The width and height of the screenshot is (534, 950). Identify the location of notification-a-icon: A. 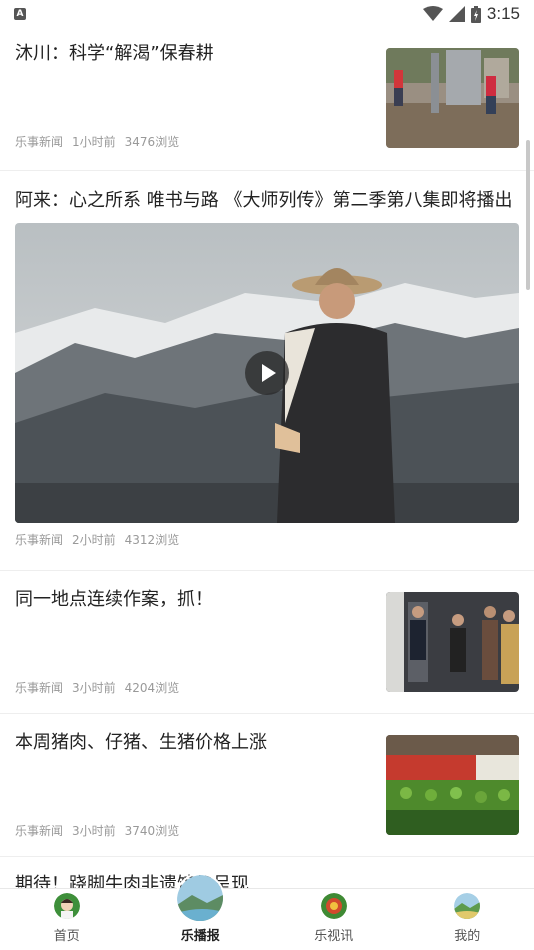
(20, 14).